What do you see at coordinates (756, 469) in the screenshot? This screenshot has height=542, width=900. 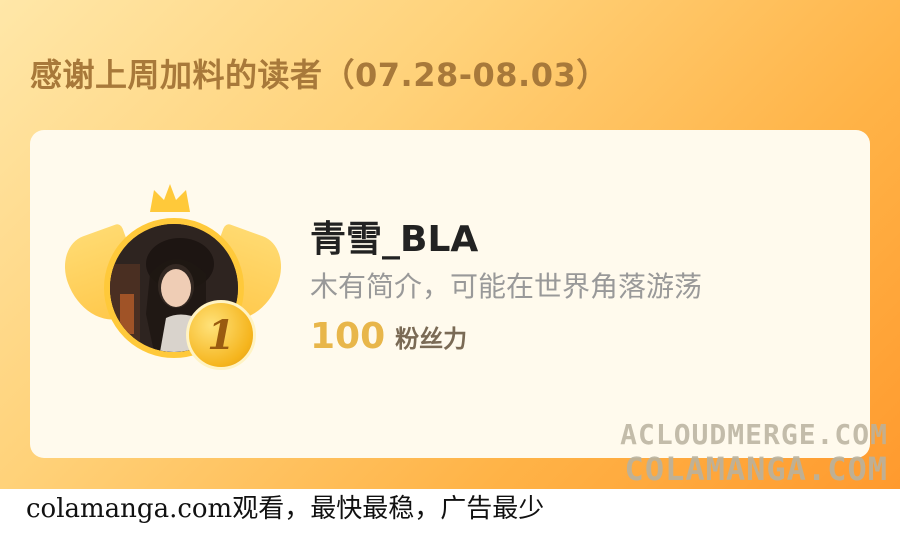 I see `watermark-colamanga: COLAMANGA.COM` at bounding box center [756, 469].